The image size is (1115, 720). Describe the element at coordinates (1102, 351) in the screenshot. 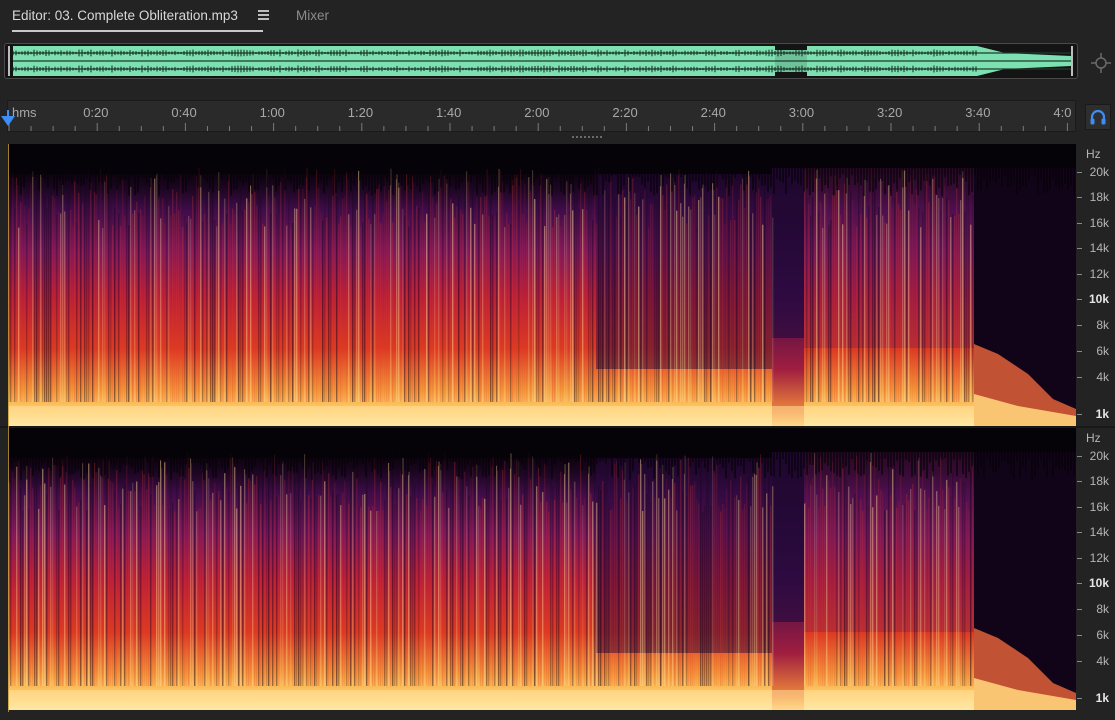

I see `frequency-label: 6k` at that location.